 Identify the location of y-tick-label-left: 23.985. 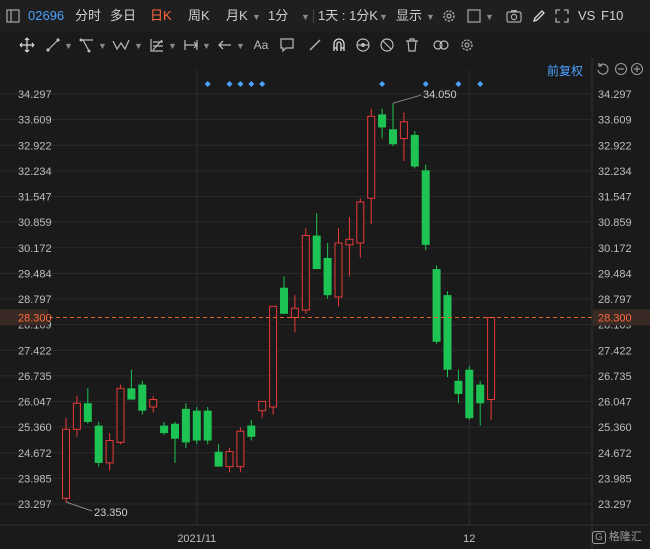
(35, 479).